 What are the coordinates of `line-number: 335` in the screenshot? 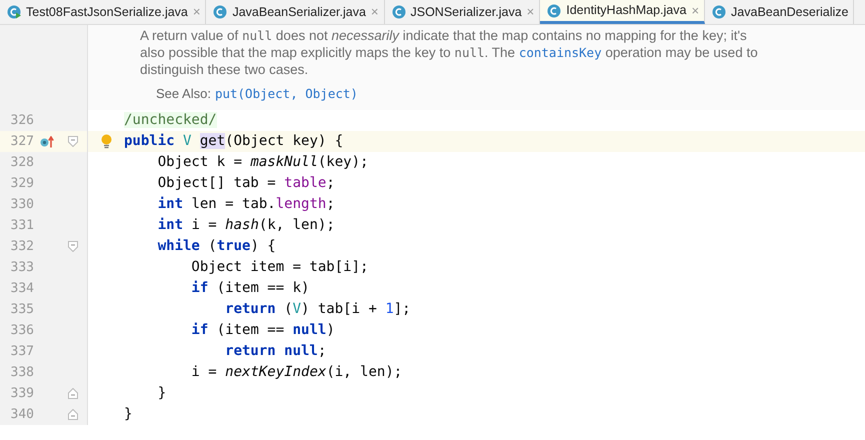 It's located at (22, 309).